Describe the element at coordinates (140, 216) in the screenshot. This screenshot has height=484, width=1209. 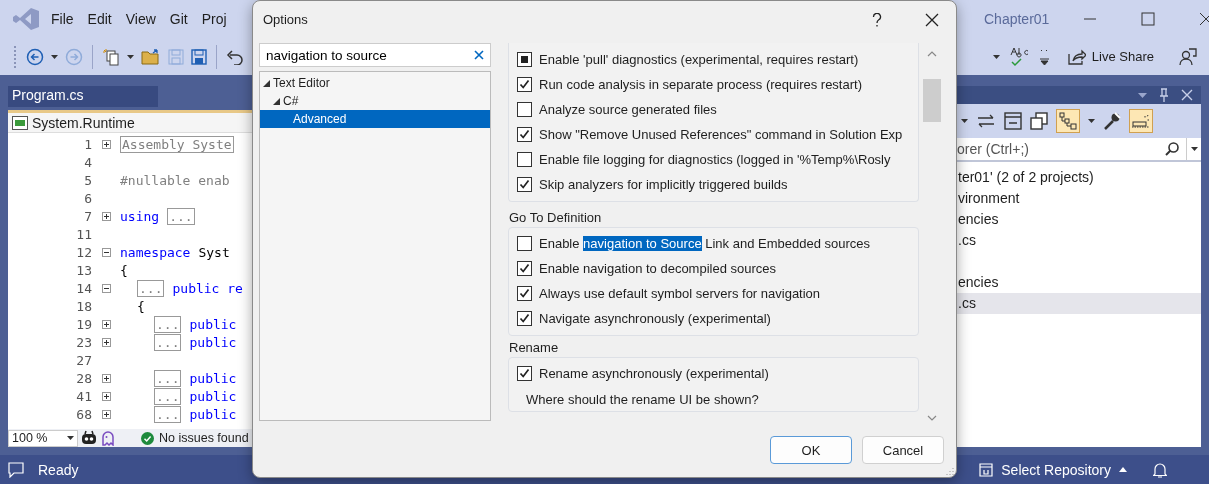
I see `code-keyword: using` at that location.